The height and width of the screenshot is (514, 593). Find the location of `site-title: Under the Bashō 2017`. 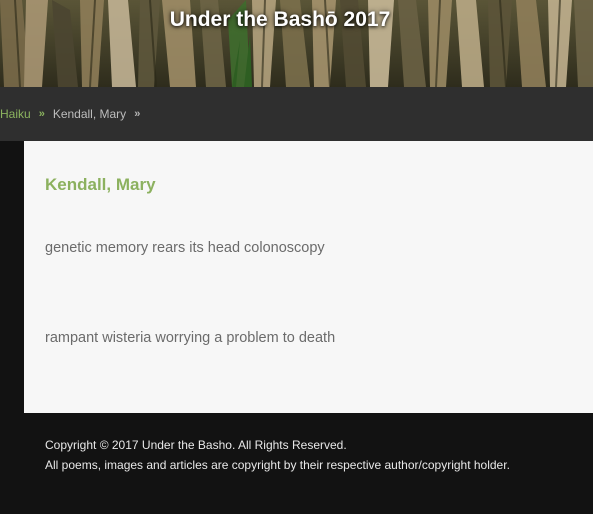

site-title: Under the Bashō 2017 is located at coordinates (280, 20).